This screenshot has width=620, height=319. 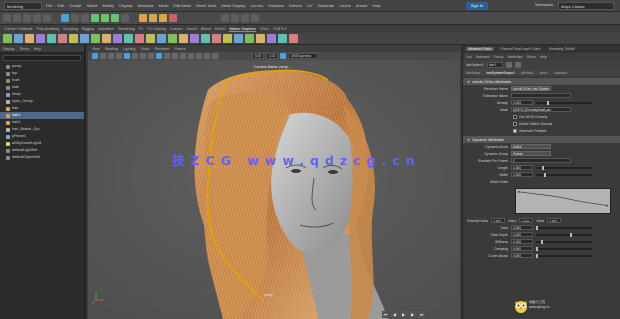 What do you see at coordinates (280, 29) in the screenshot?
I see `shelf-tab: TURTLE` at bounding box center [280, 29].